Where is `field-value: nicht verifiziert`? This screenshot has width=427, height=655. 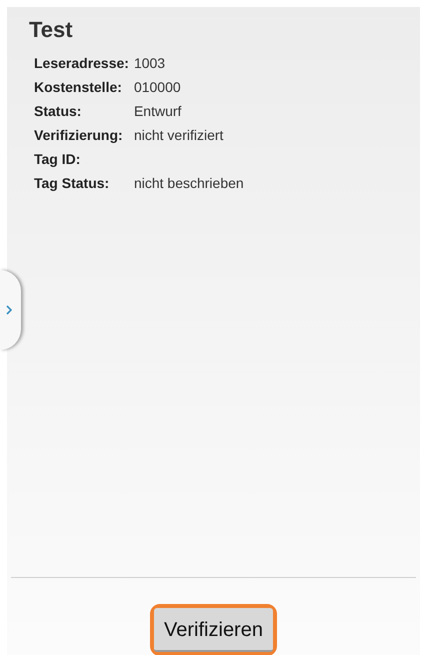
field-value: nicht verifiziert is located at coordinates (179, 135).